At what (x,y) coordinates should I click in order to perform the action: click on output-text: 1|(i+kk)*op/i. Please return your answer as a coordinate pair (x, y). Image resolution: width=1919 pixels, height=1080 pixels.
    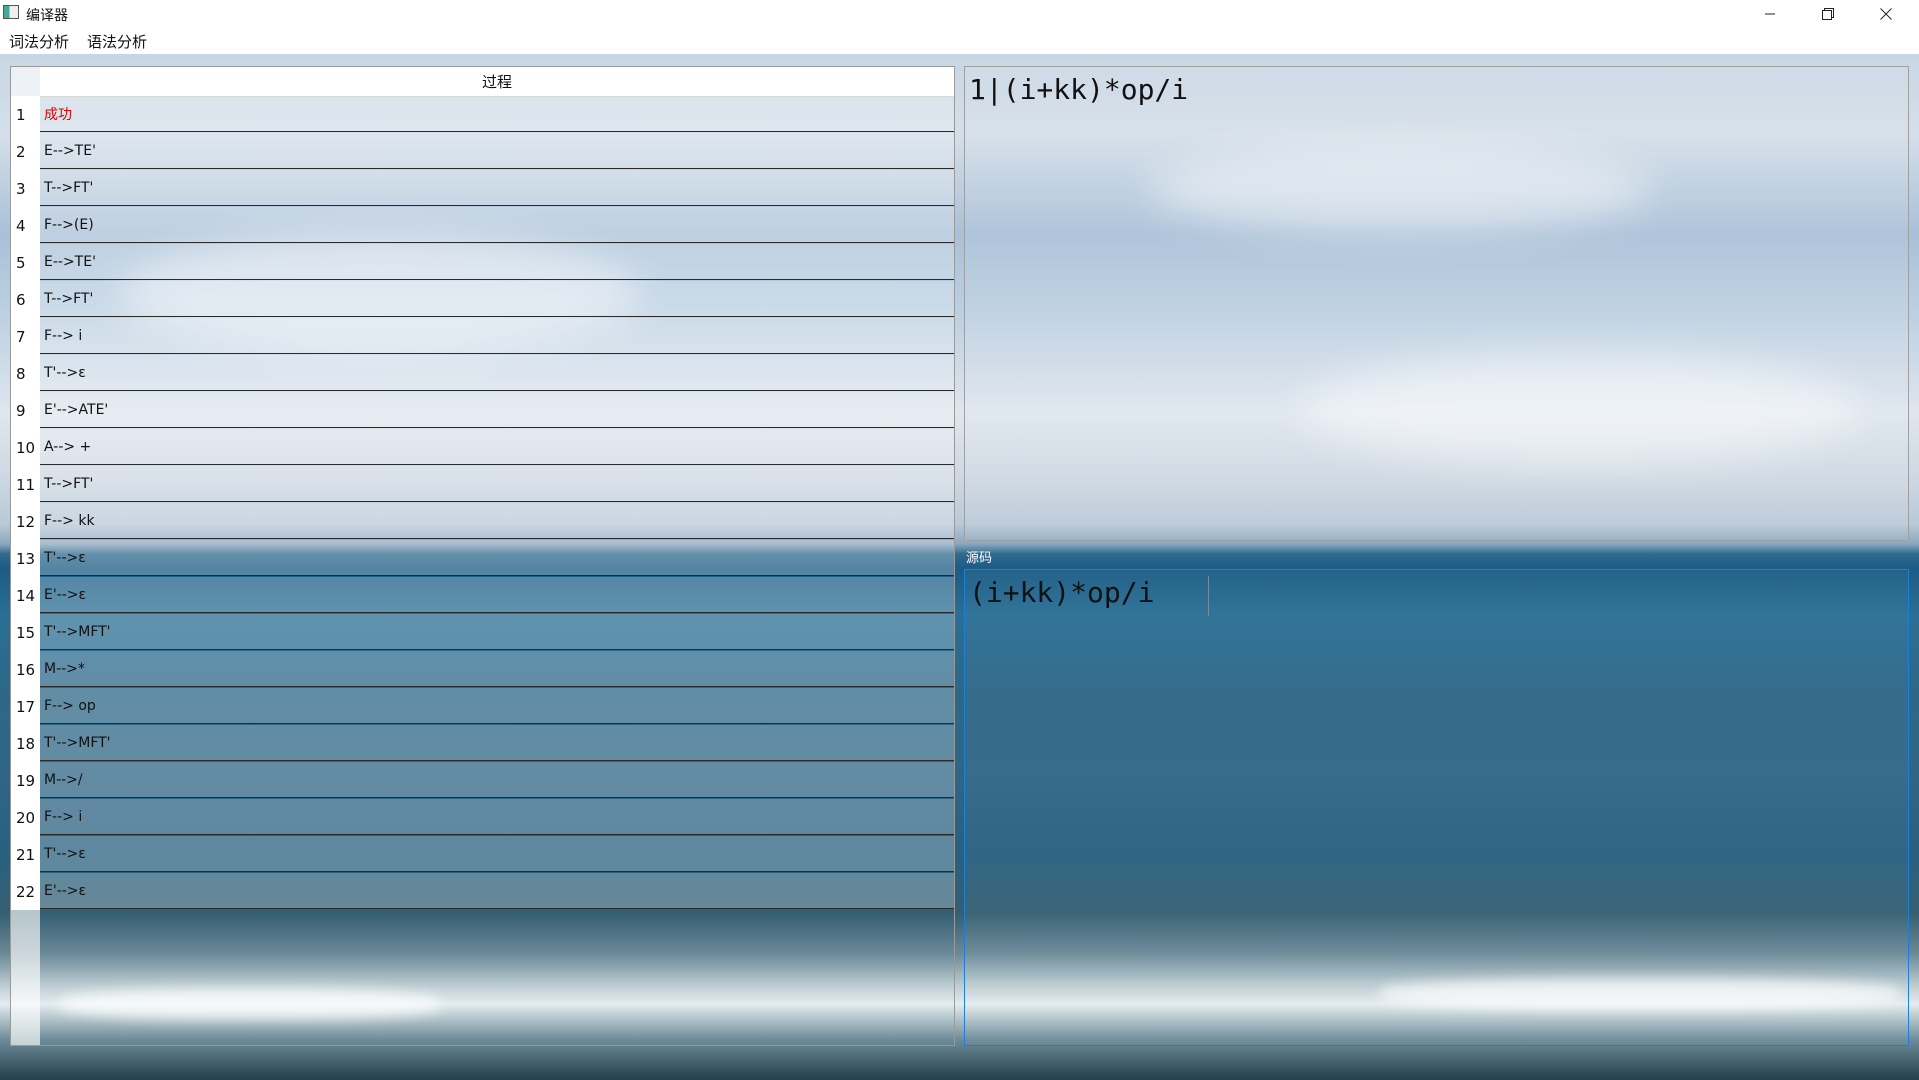
    Looking at the image, I should click on (1079, 89).